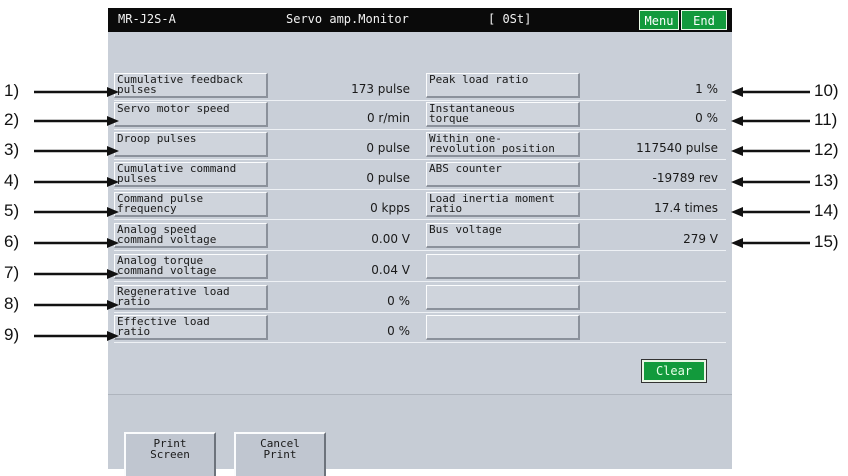  Describe the element at coordinates (826, 241) in the screenshot. I see `callout-number: 15)` at that location.